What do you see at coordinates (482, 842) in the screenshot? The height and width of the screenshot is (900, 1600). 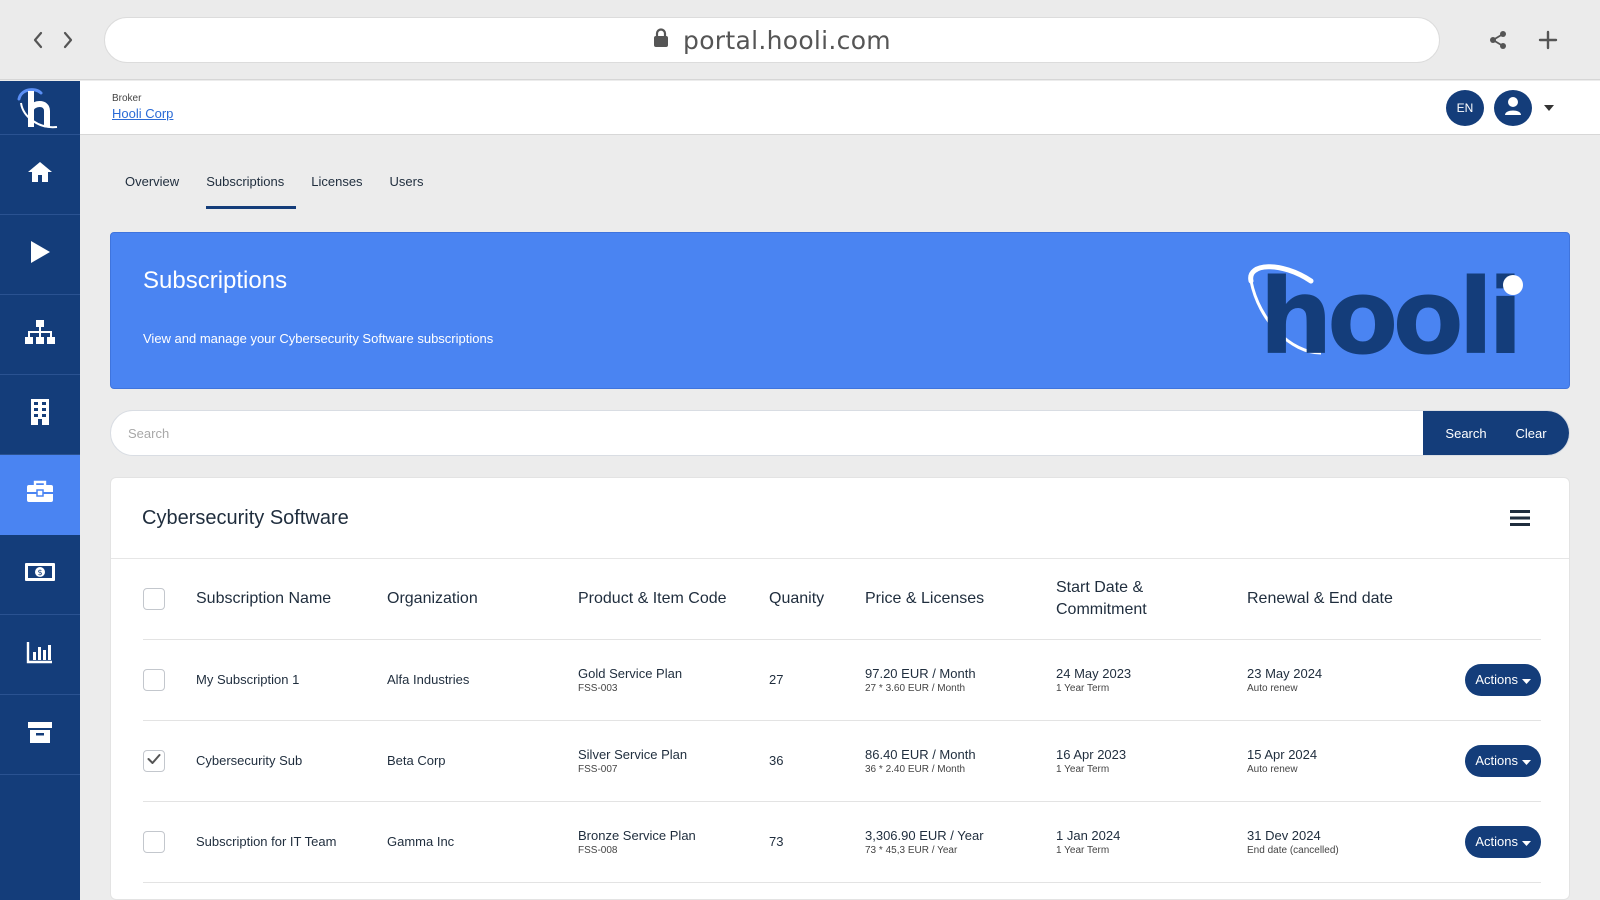 I see `organization: Gamma Inc` at bounding box center [482, 842].